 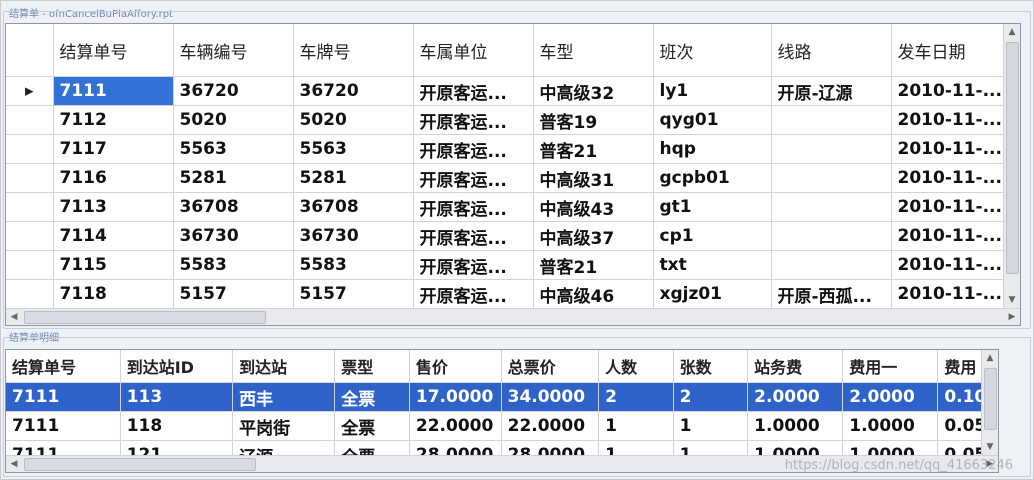 I want to click on column-header: 车属单位, so click(x=473, y=50).